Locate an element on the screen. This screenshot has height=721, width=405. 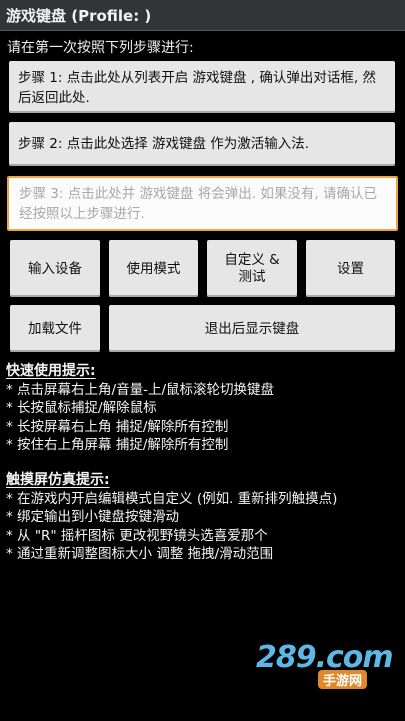
tip-item: * 长按屏幕右上角 捕捉/解除所有控制 is located at coordinates (117, 426).